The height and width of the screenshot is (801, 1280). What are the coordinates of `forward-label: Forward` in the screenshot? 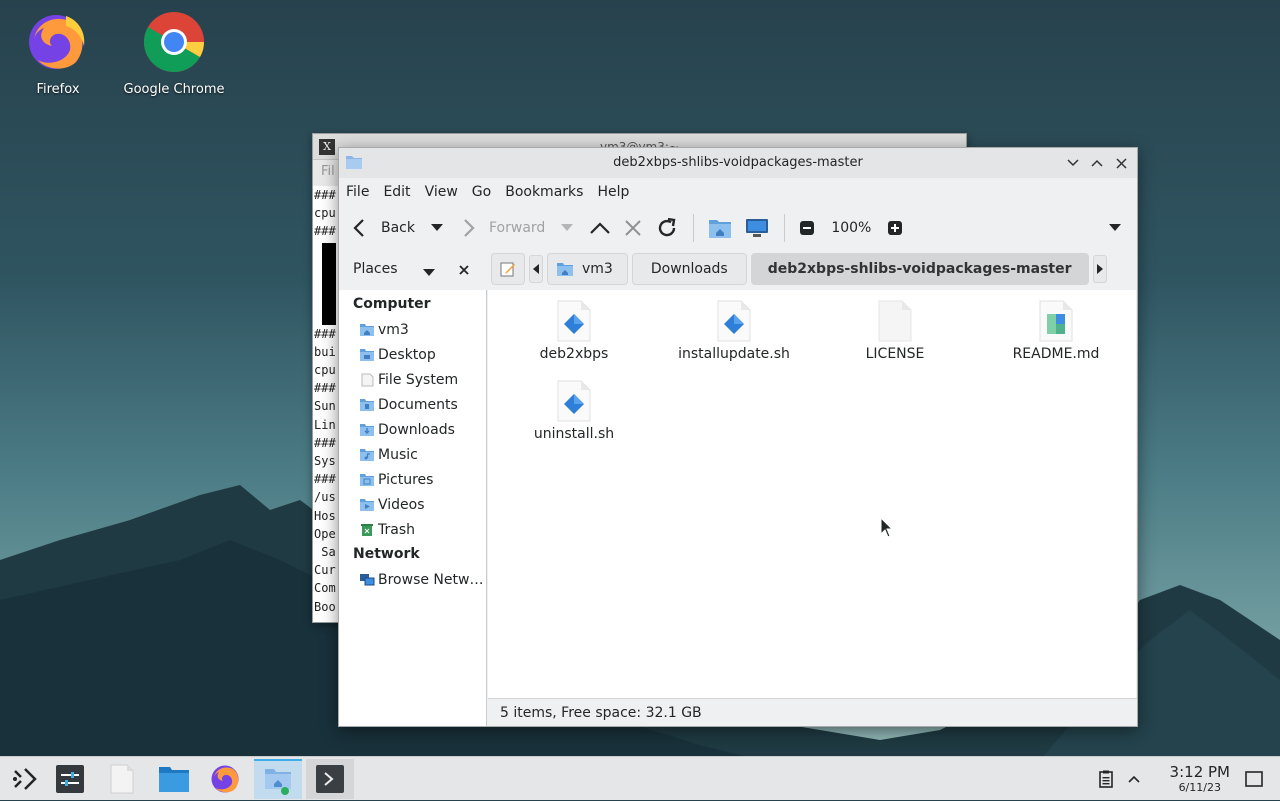 It's located at (517, 228).